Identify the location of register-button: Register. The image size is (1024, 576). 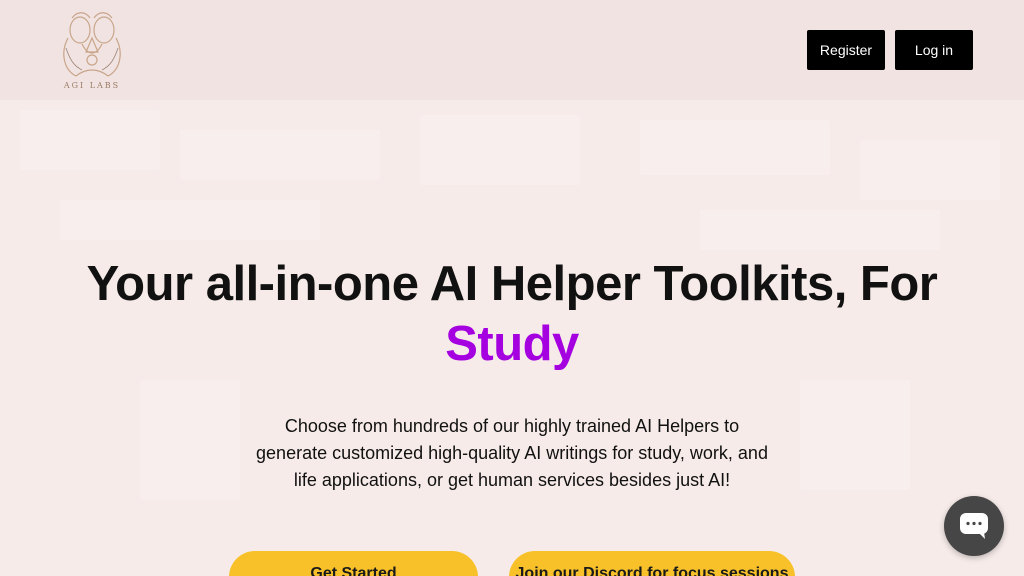
(846, 50).